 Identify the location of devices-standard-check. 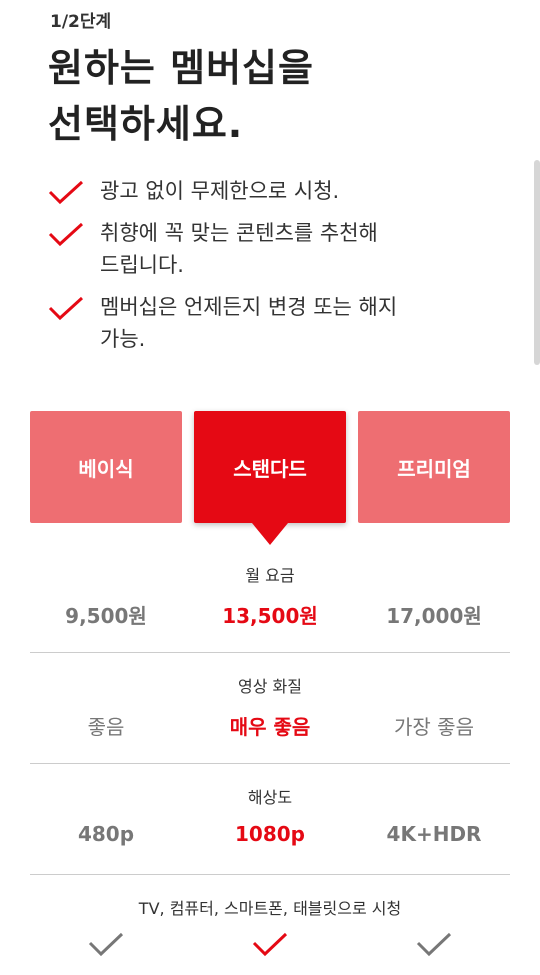
(270, 947).